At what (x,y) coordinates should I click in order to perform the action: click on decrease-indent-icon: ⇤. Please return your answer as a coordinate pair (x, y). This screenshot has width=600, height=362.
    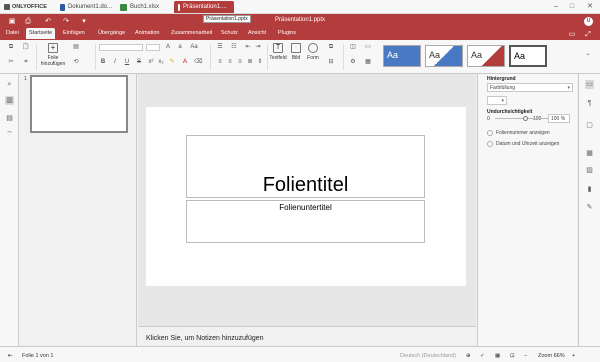
    Looking at the image, I should click on (248, 47).